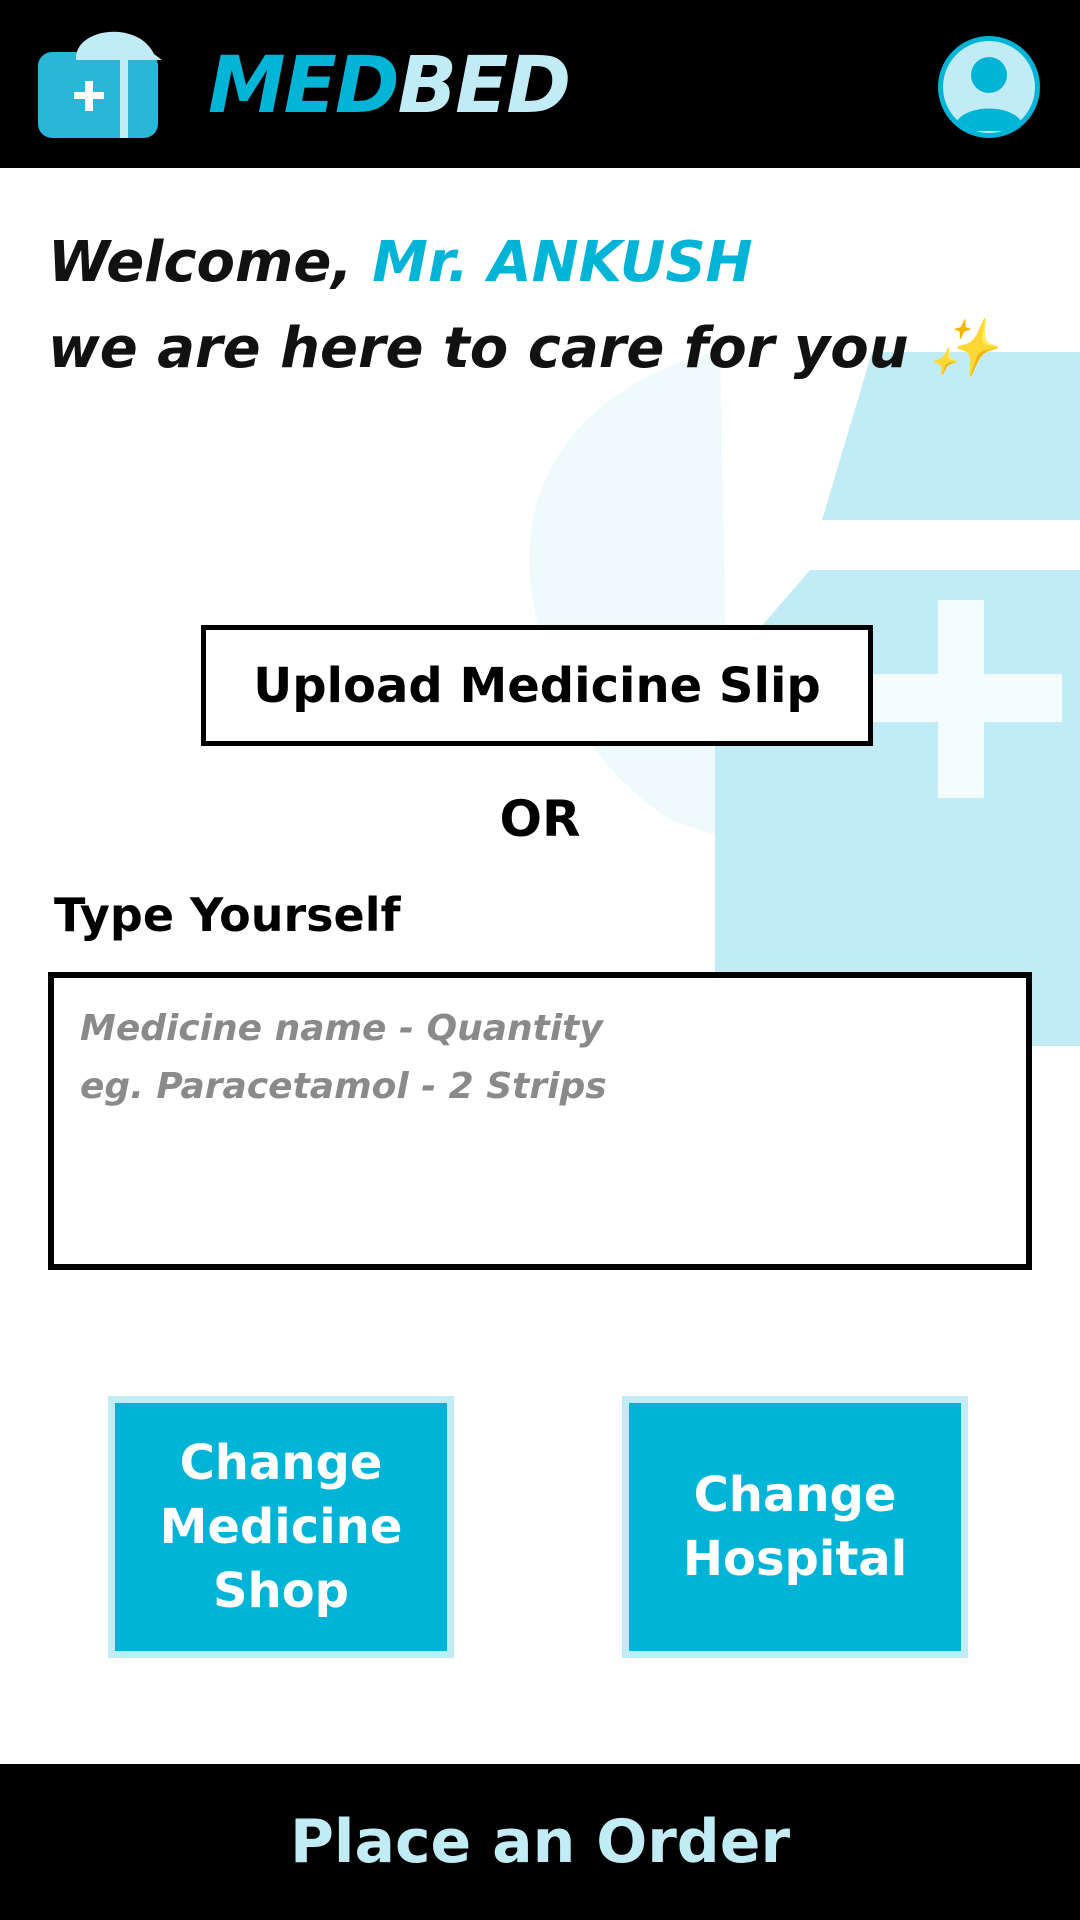 This screenshot has height=1920, width=1080. I want to click on change-hospital-label: Change Hospital, so click(795, 1527).